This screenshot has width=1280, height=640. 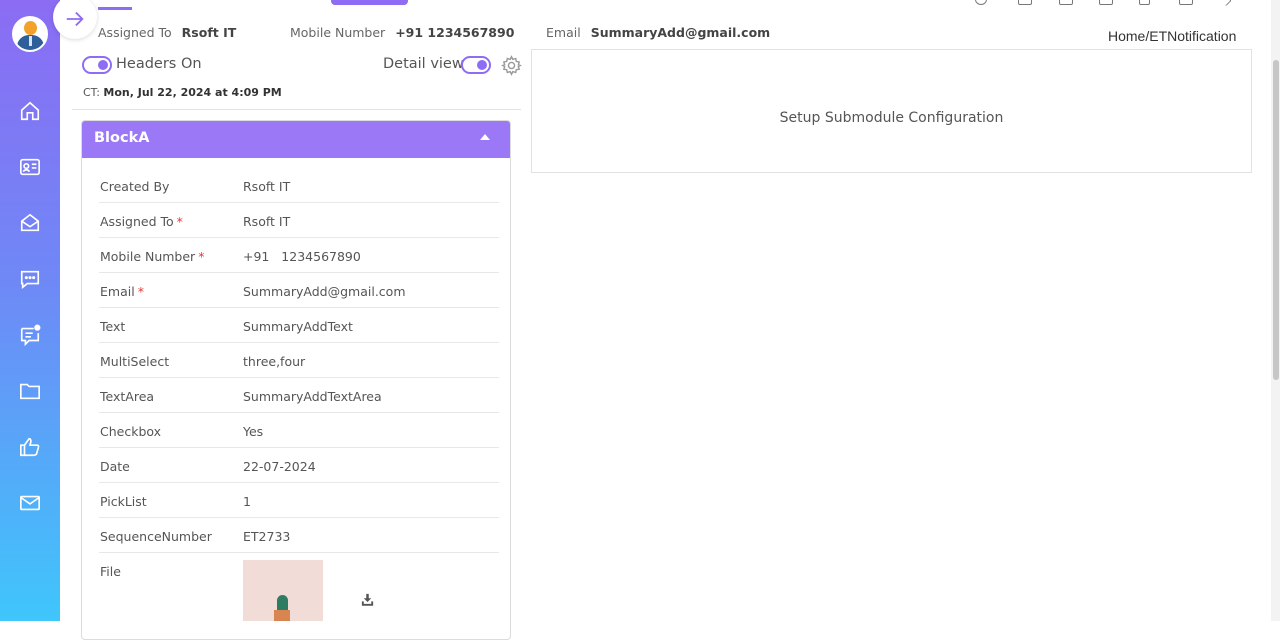 What do you see at coordinates (1225, 3) in the screenshot?
I see `chevron-right-icon` at bounding box center [1225, 3].